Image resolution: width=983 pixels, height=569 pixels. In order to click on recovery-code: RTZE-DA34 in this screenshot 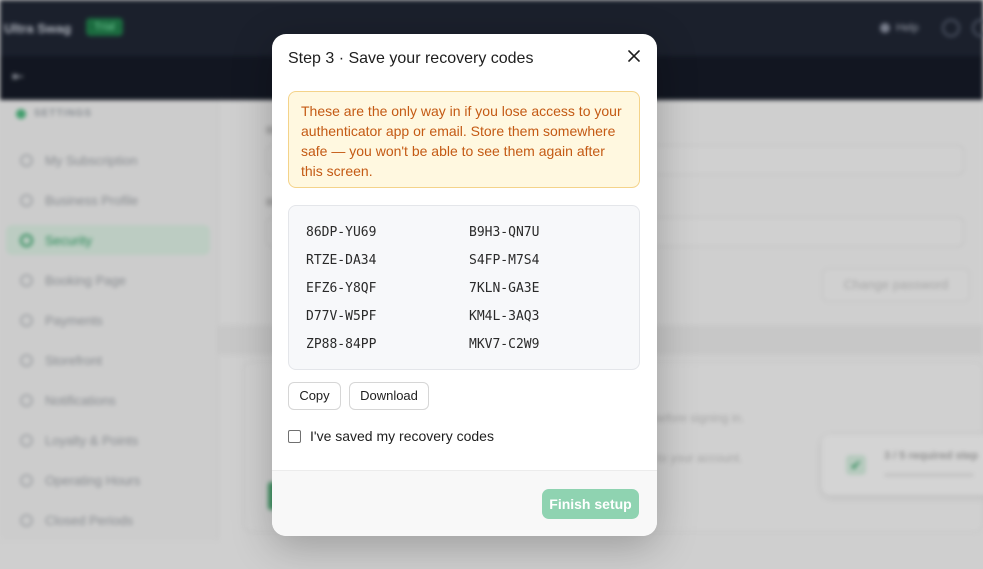, I will do `click(341, 260)`.